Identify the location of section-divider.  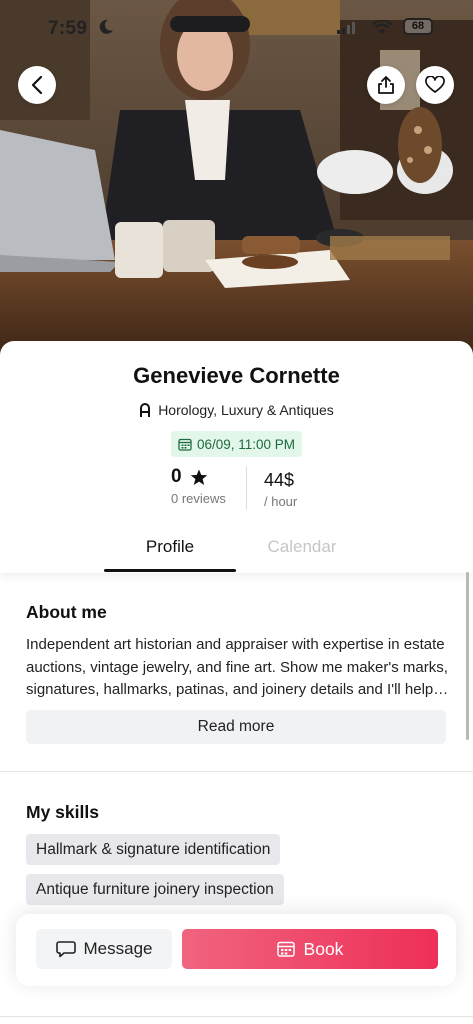
(236, 771).